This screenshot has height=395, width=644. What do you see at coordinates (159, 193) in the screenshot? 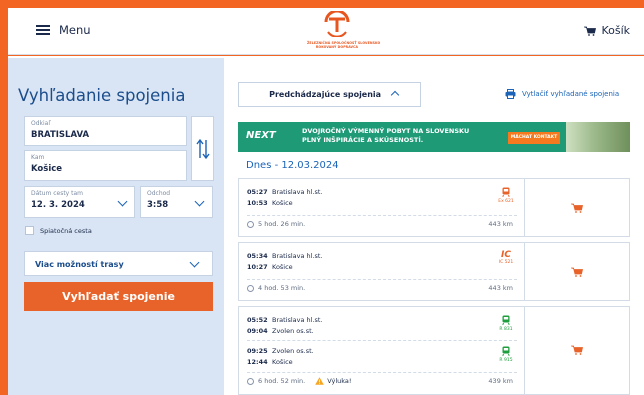
I see `time-label: Odchod` at bounding box center [159, 193].